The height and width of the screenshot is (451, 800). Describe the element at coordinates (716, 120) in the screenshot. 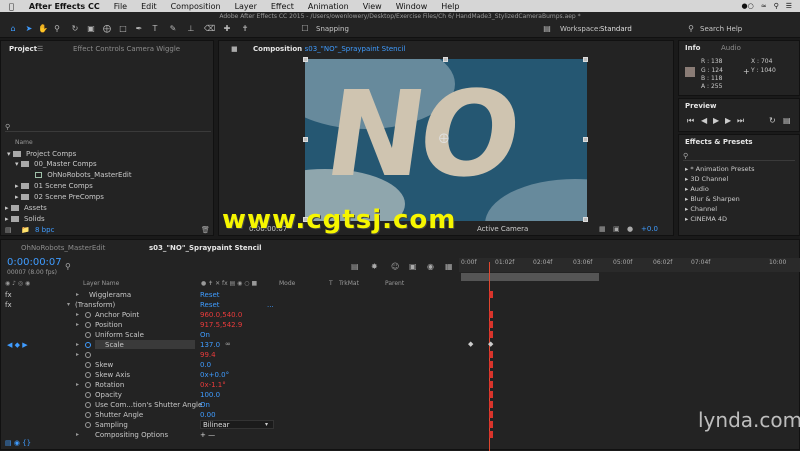

I see `play-icon: ▶` at that location.